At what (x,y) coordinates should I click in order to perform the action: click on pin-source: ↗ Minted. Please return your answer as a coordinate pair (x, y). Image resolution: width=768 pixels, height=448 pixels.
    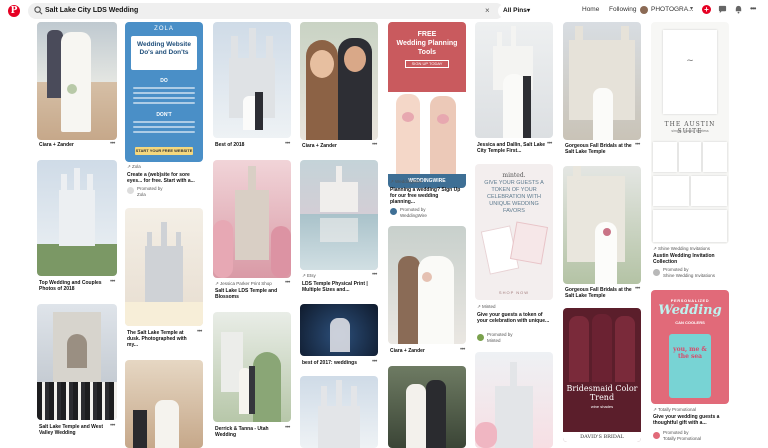
    Looking at the image, I should click on (486, 307).